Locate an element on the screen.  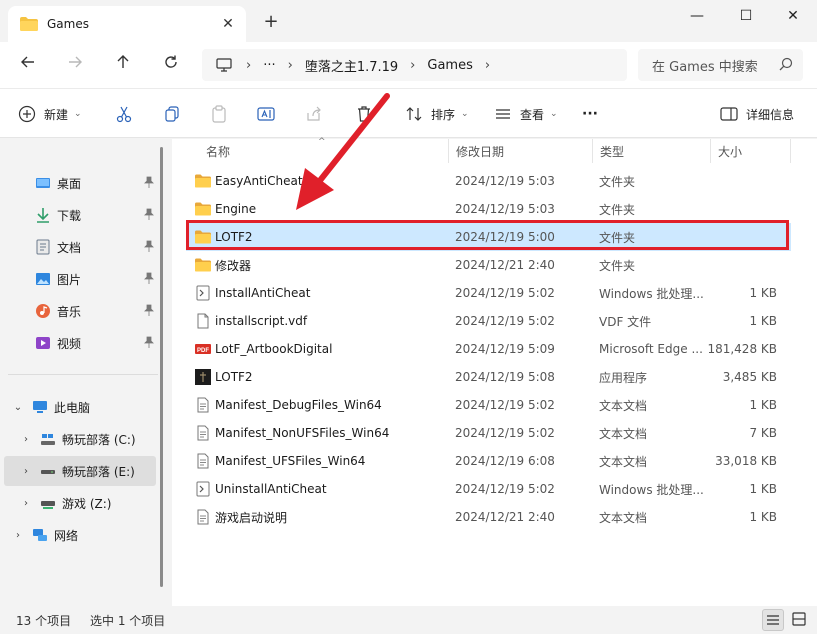
rename-button is located at coordinates (270, 114).